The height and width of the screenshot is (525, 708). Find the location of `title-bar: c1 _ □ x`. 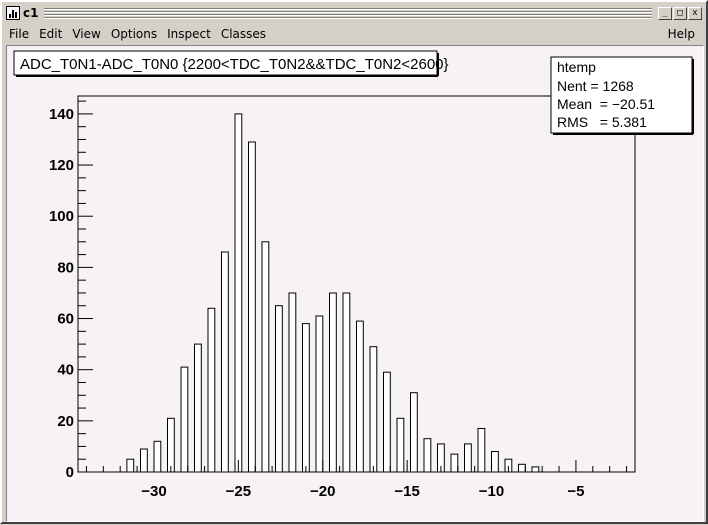

title-bar: c1 _ □ x is located at coordinates (354, 13).